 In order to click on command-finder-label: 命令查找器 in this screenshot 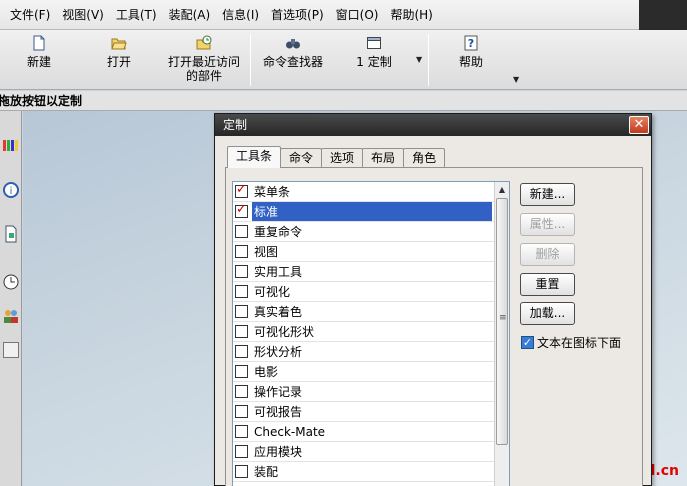, I will do `click(292, 62)`.